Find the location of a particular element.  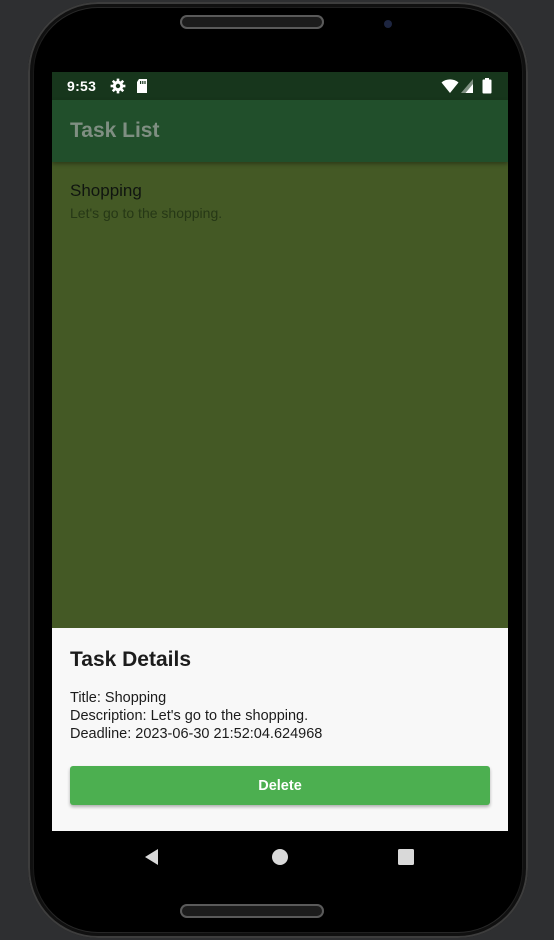

app-bar: Task List is located at coordinates (280, 131).